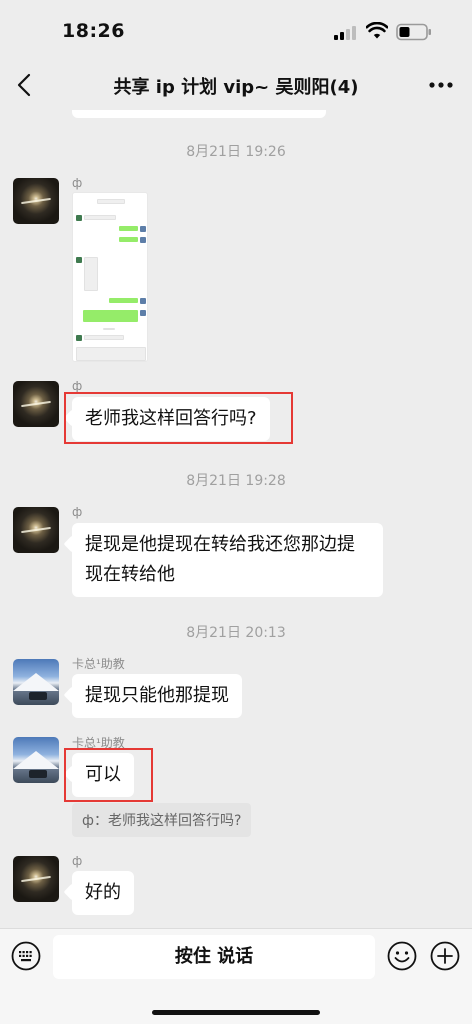 This screenshot has height=1024, width=472. Describe the element at coordinates (413, 32) in the screenshot. I see `battery-icon` at that location.